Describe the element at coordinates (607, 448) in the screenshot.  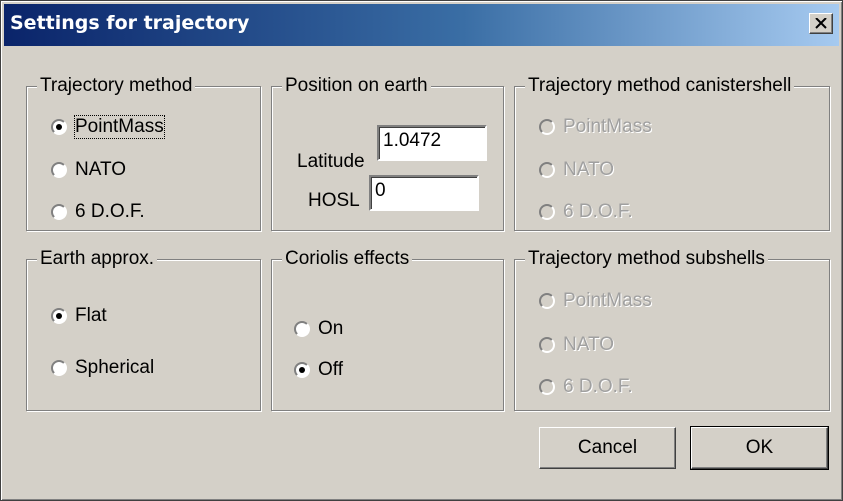
I see `cancel-button: Cancel` at that location.